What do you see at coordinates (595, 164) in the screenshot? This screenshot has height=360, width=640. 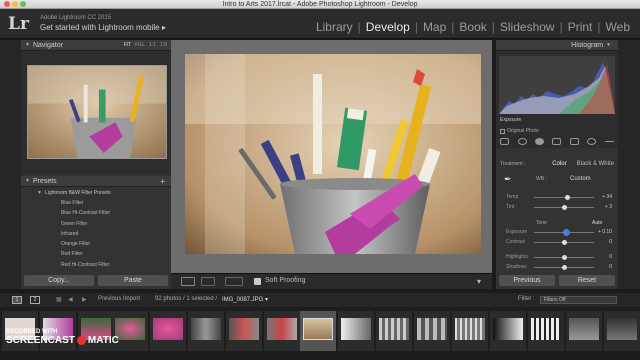 I see `treatment-bw: Black & White` at bounding box center [595, 164].